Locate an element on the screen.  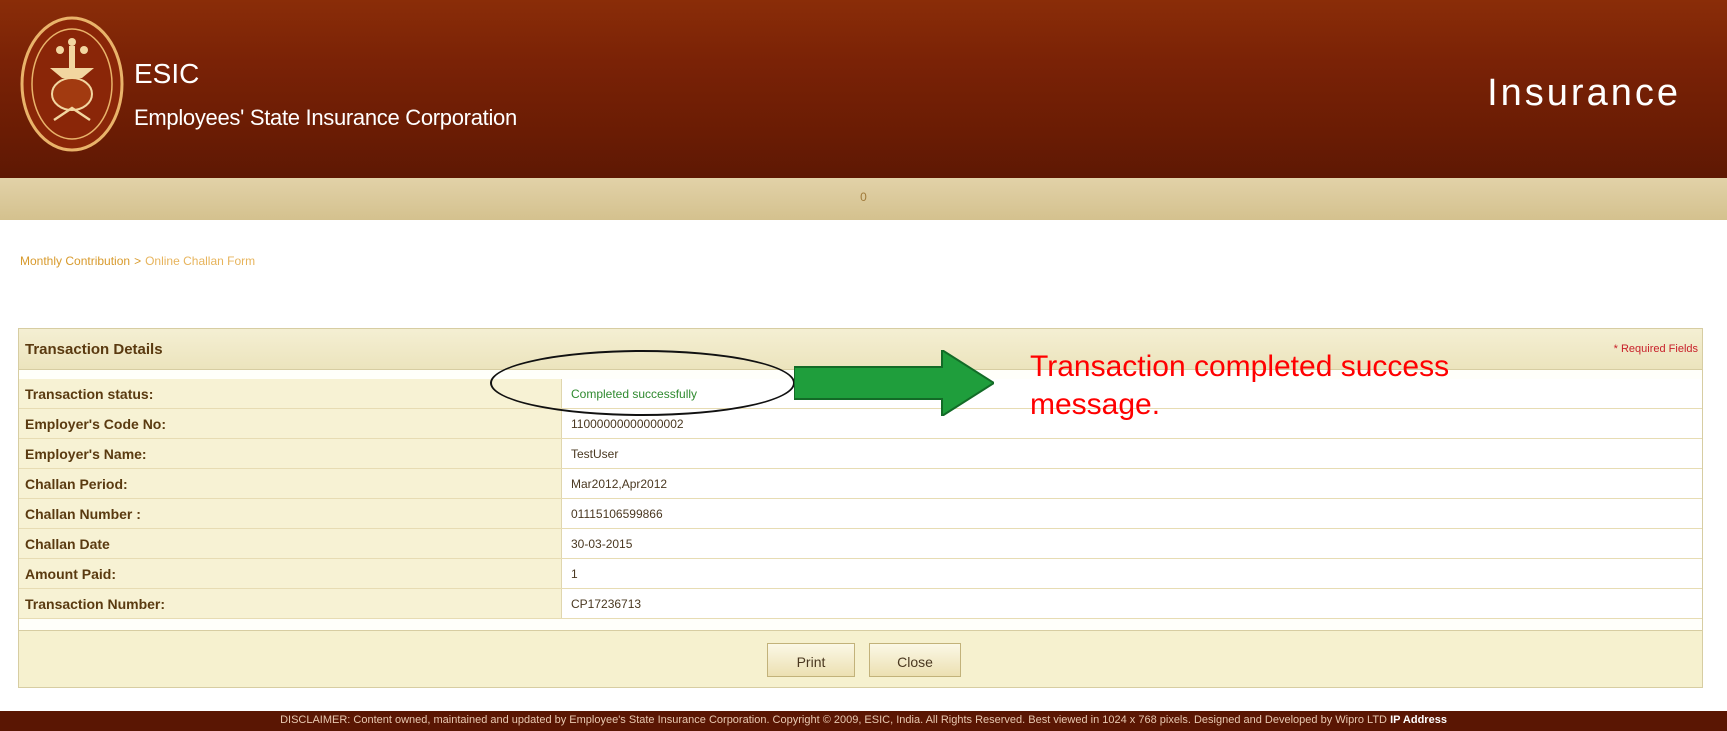
highlight-ellipse is located at coordinates (642, 383).